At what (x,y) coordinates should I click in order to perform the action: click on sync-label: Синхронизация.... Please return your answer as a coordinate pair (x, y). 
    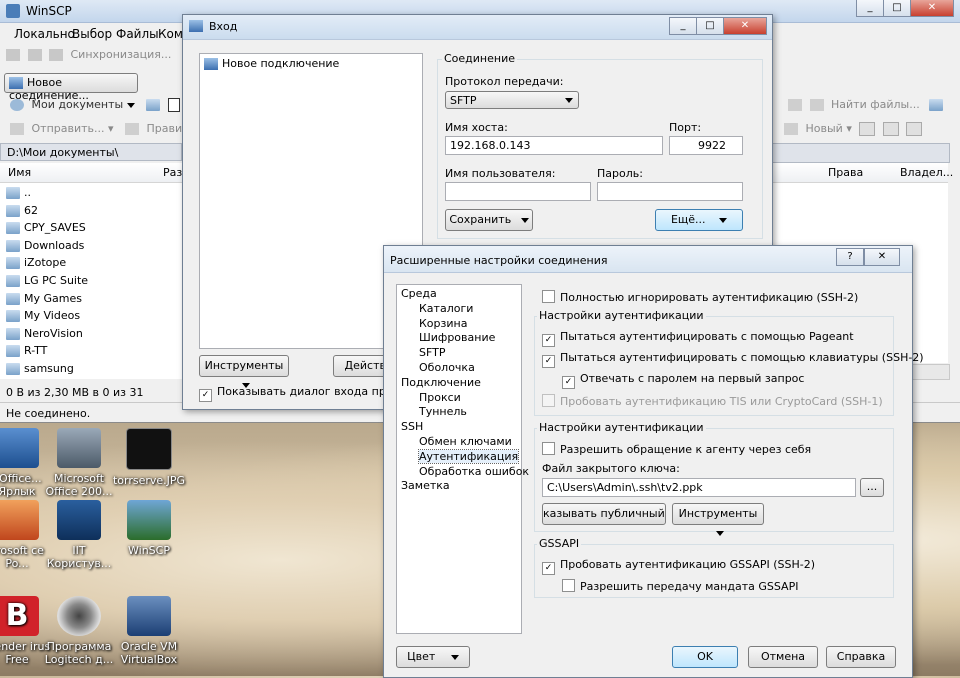
    Looking at the image, I should click on (121, 54).